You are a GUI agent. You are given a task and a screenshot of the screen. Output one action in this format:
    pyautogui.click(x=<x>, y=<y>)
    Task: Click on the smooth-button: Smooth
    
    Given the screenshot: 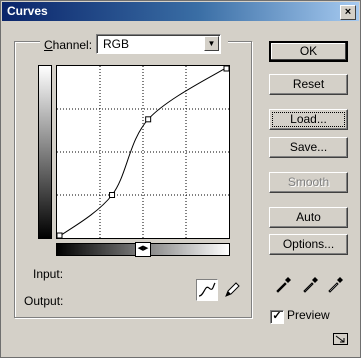 What is the action you would take?
    pyautogui.click(x=308, y=182)
    